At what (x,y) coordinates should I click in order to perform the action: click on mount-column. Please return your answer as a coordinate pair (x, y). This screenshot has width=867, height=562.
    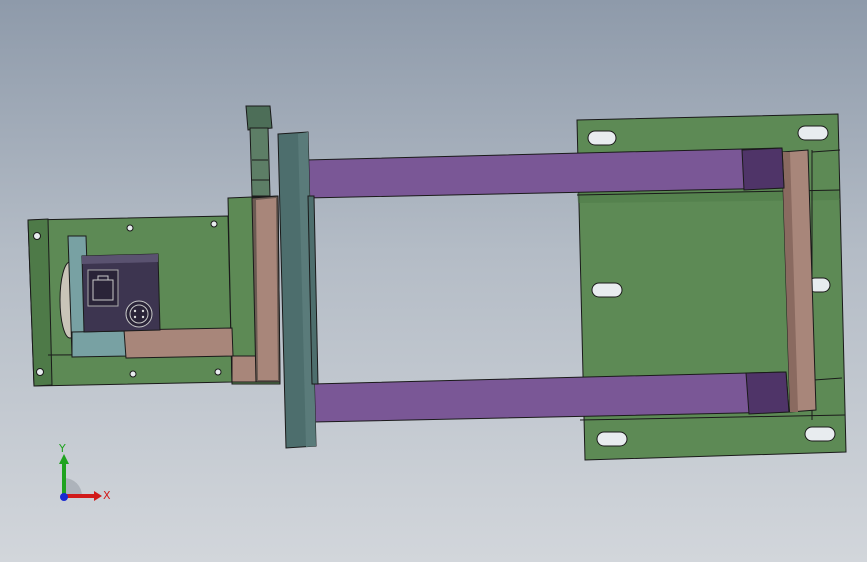
    Looking at the image, I should click on (266, 289).